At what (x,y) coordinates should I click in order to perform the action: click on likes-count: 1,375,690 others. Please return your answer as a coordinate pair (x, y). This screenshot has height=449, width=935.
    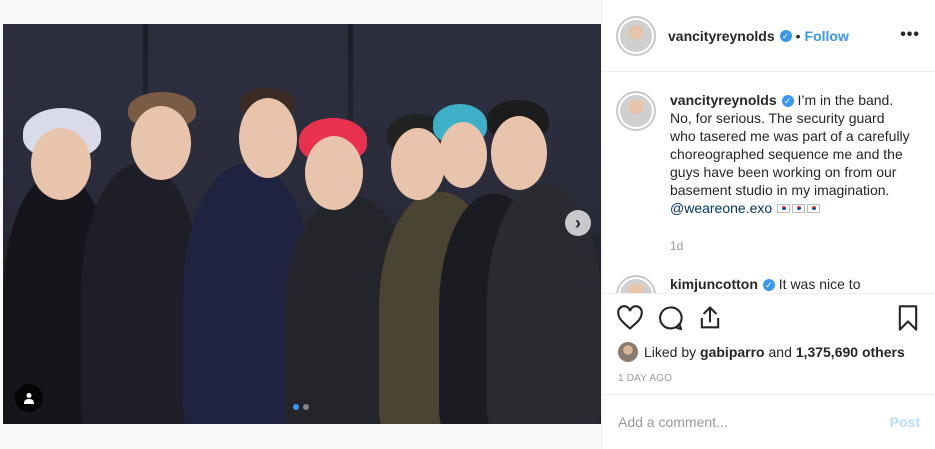
    Looking at the image, I should click on (850, 352).